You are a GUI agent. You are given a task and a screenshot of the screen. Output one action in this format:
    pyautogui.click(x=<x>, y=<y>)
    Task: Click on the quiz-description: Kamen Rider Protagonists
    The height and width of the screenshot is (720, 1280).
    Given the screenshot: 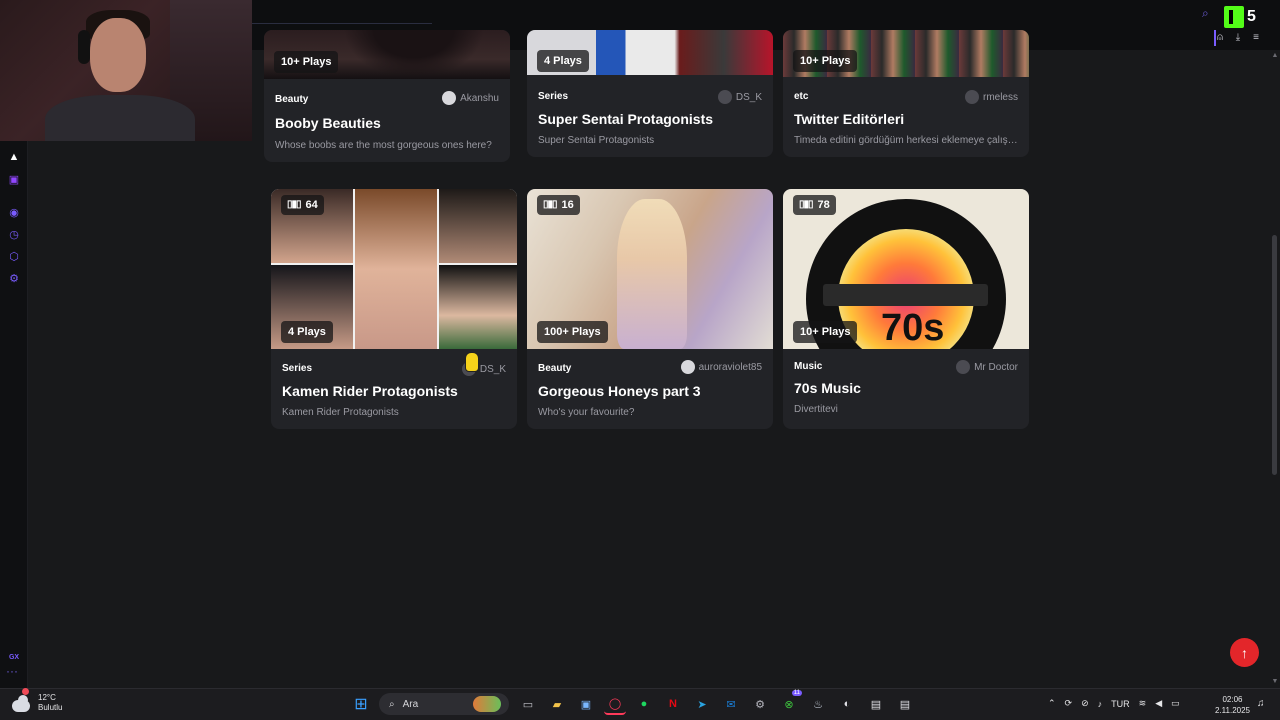 What is the action you would take?
    pyautogui.click(x=340, y=412)
    